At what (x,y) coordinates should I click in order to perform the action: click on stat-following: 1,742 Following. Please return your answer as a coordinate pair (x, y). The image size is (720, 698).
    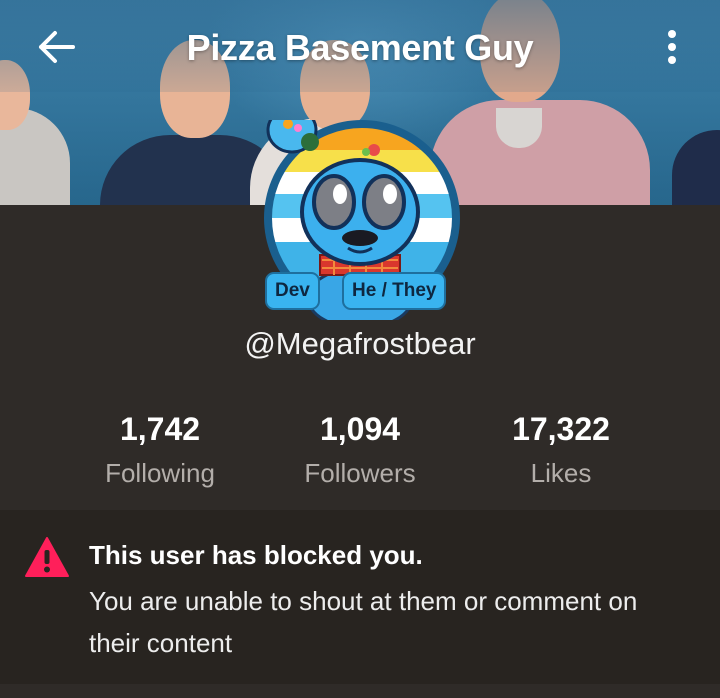
    Looking at the image, I should click on (160, 449).